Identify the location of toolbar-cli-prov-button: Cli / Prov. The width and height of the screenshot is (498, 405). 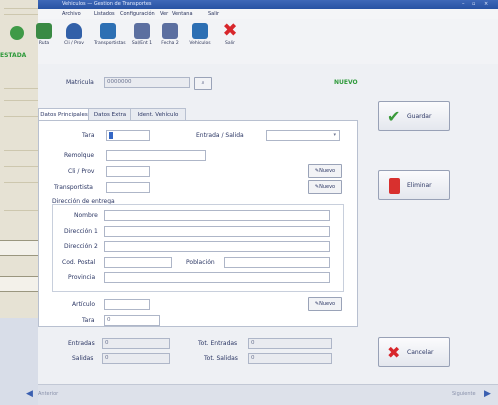
(74, 43).